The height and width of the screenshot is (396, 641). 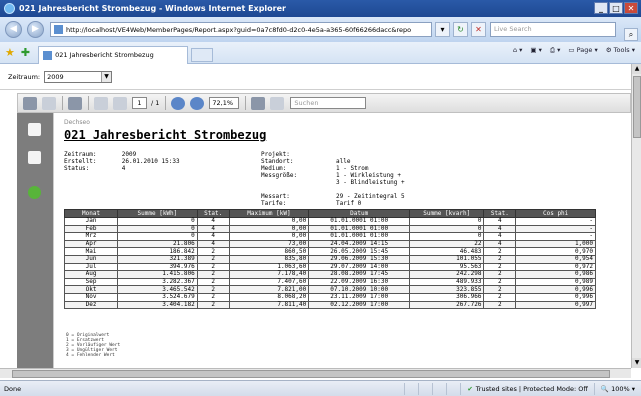 What do you see at coordinates (120, 103) in the screenshot?
I see `previous-page-icon` at bounding box center [120, 103].